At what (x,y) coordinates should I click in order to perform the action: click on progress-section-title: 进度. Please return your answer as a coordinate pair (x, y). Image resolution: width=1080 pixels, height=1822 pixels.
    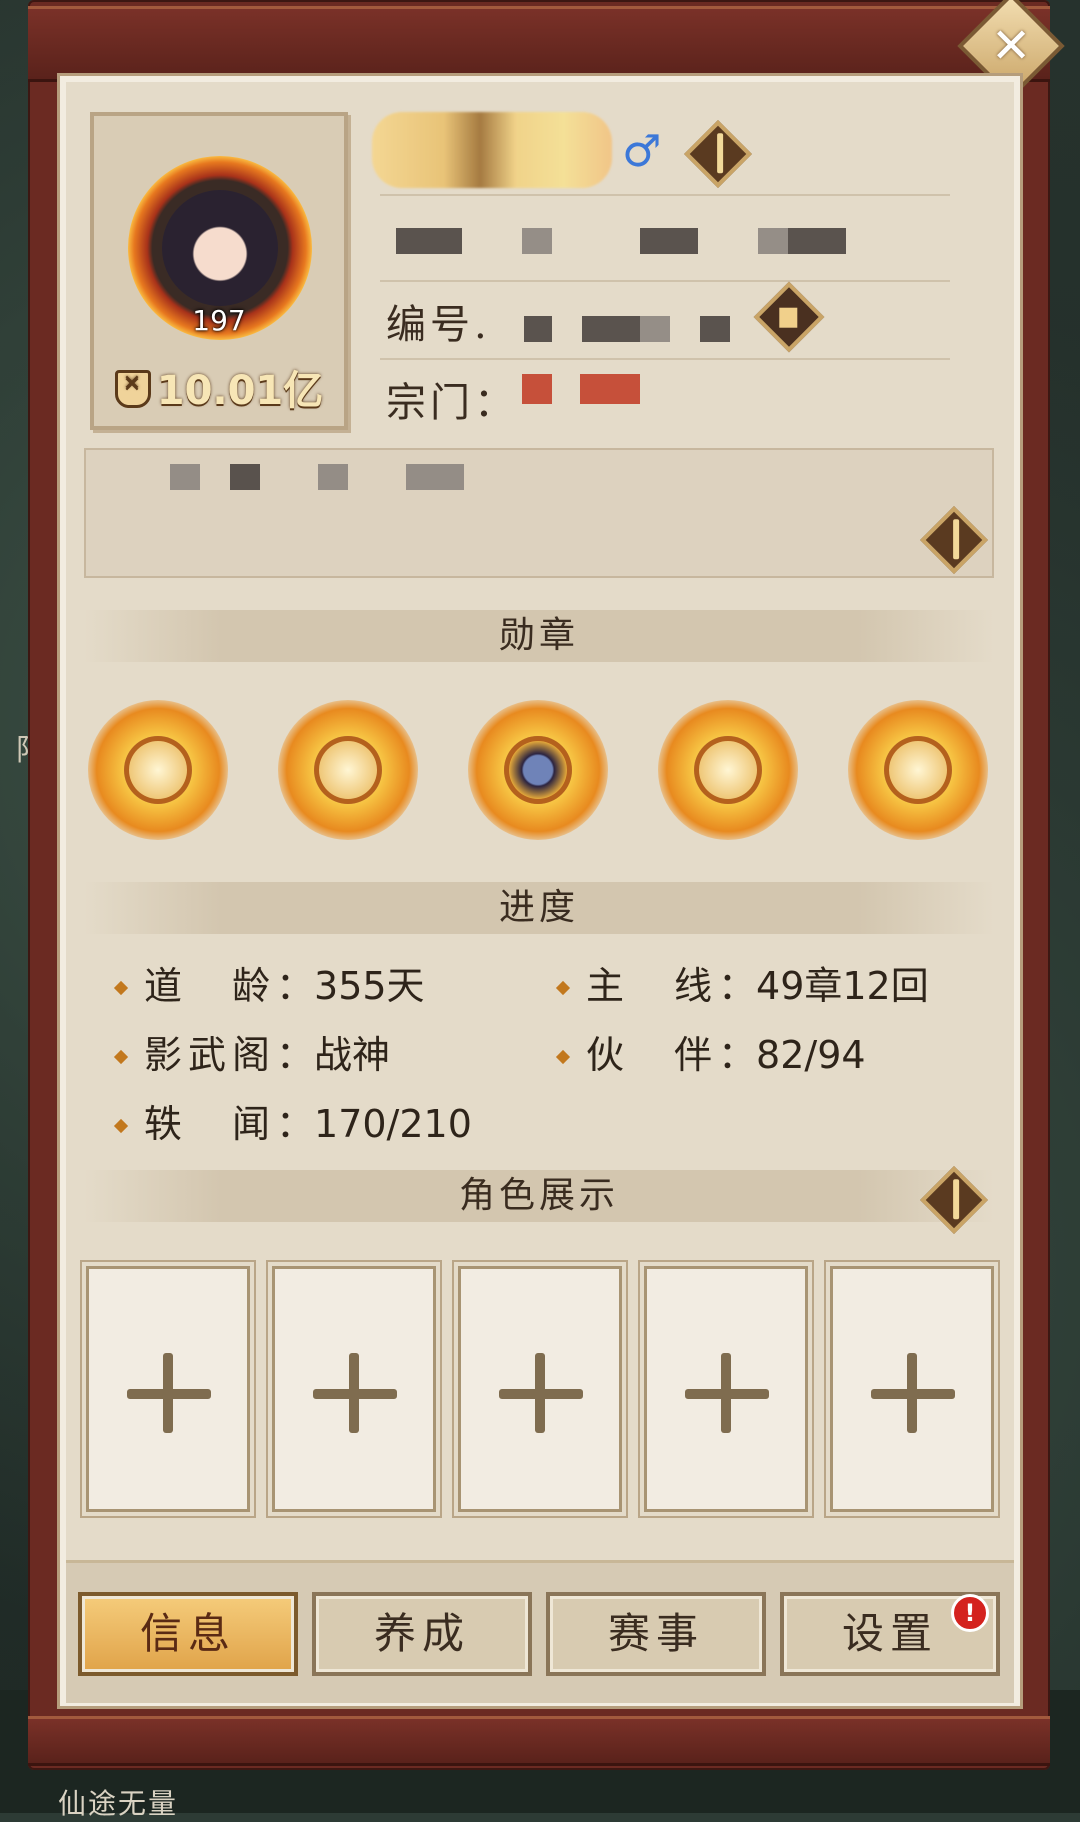
    Looking at the image, I should click on (539, 908).